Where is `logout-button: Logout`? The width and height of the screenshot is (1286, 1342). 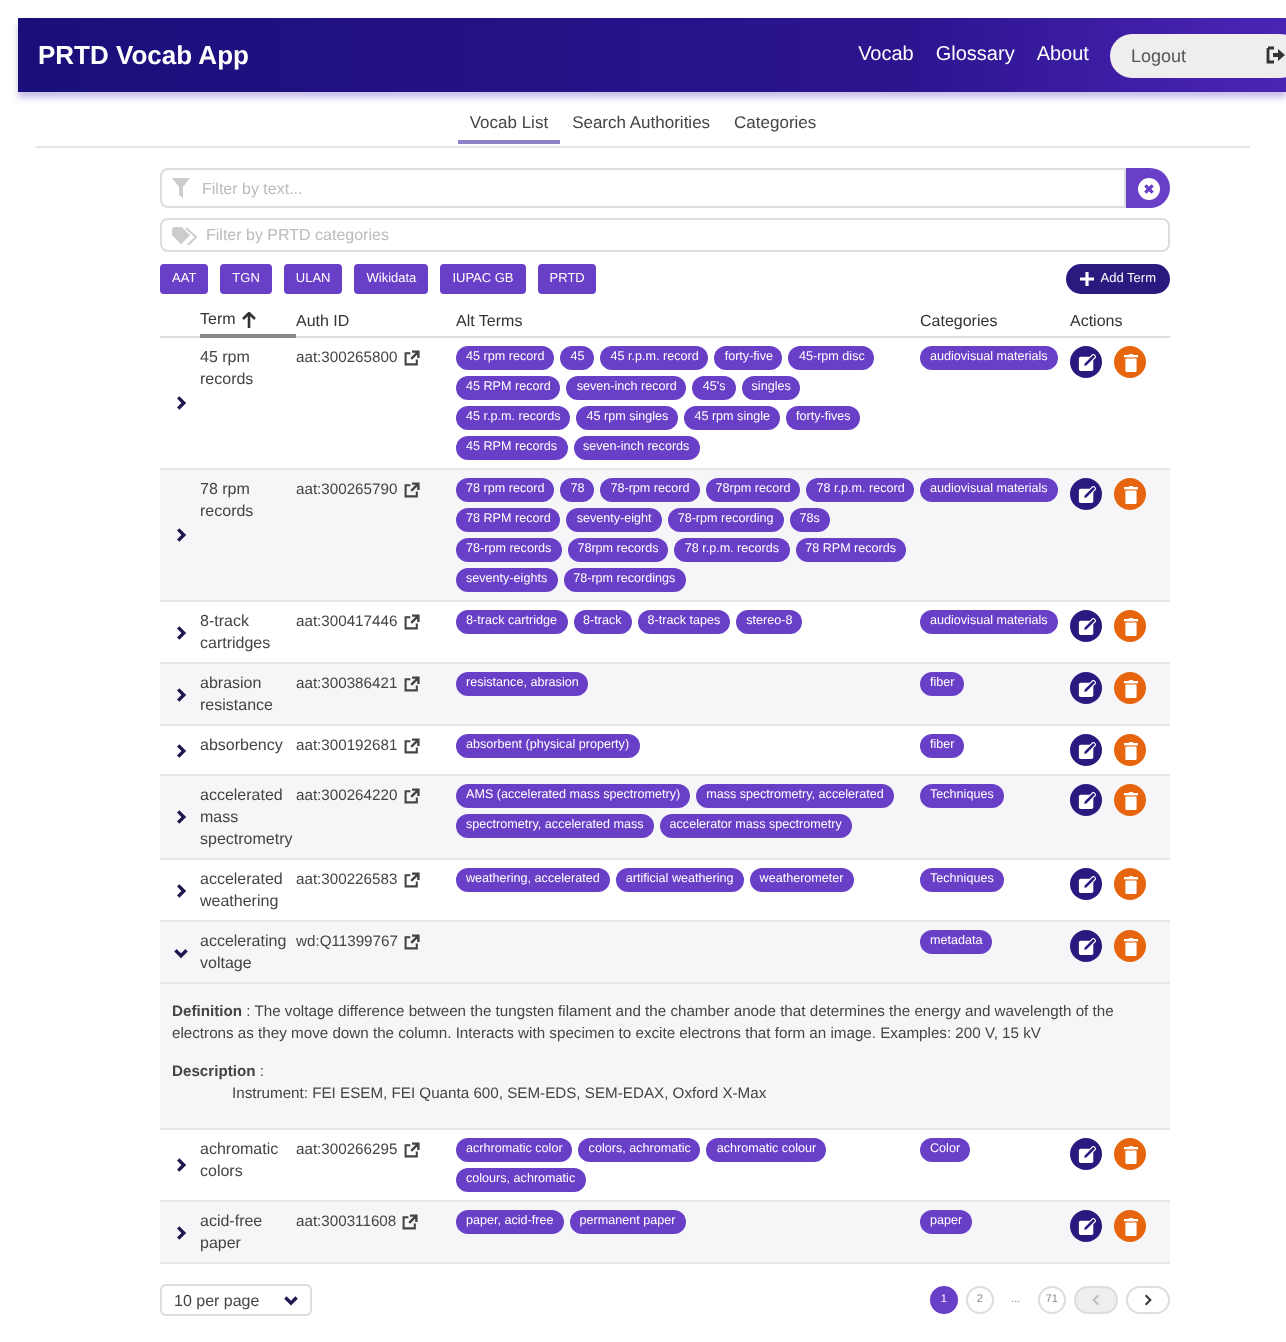 logout-button: Logout is located at coordinates (1198, 55).